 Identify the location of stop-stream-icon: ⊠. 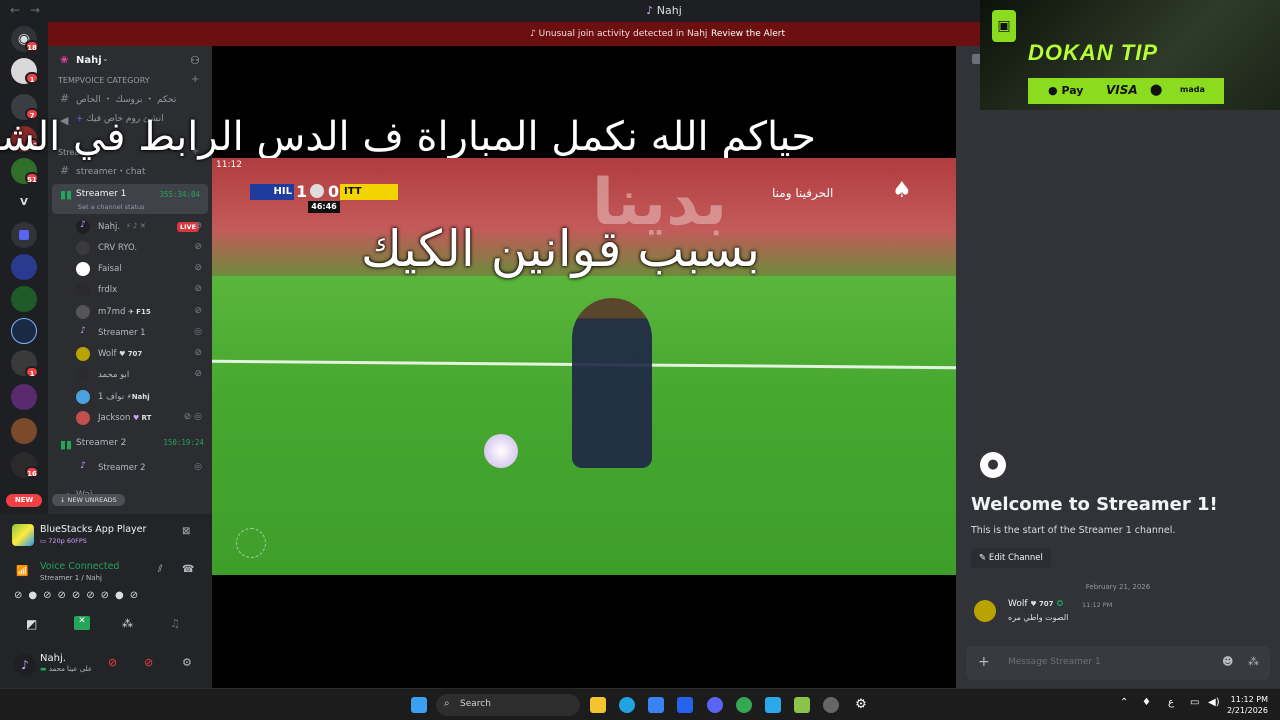
(186, 531).